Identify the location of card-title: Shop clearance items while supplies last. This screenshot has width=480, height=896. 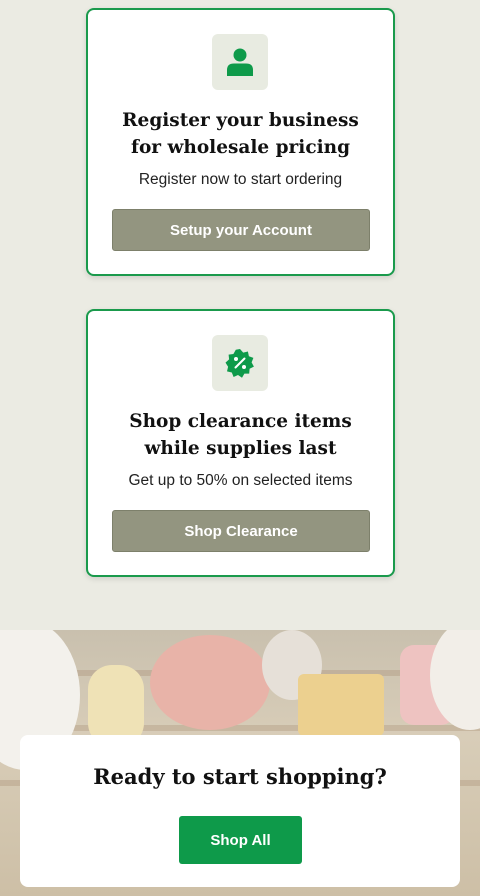
(240, 435).